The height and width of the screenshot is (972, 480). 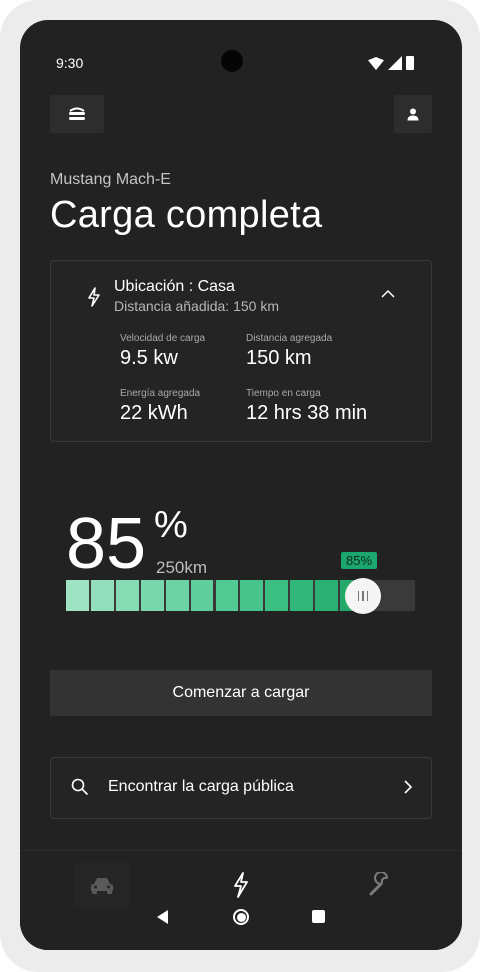 I want to click on status-bar: 9:30, so click(x=241, y=62).